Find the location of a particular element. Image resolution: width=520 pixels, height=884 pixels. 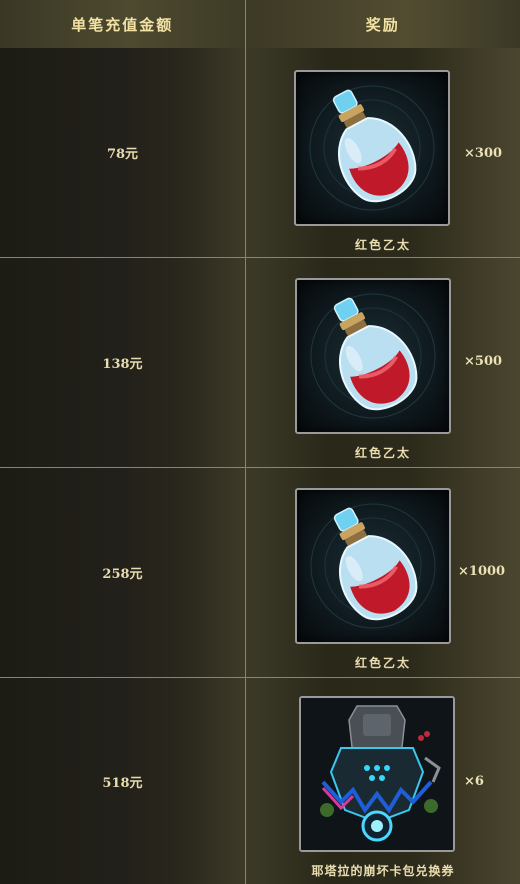

recharge-amount: 138元 is located at coordinates (123, 362).